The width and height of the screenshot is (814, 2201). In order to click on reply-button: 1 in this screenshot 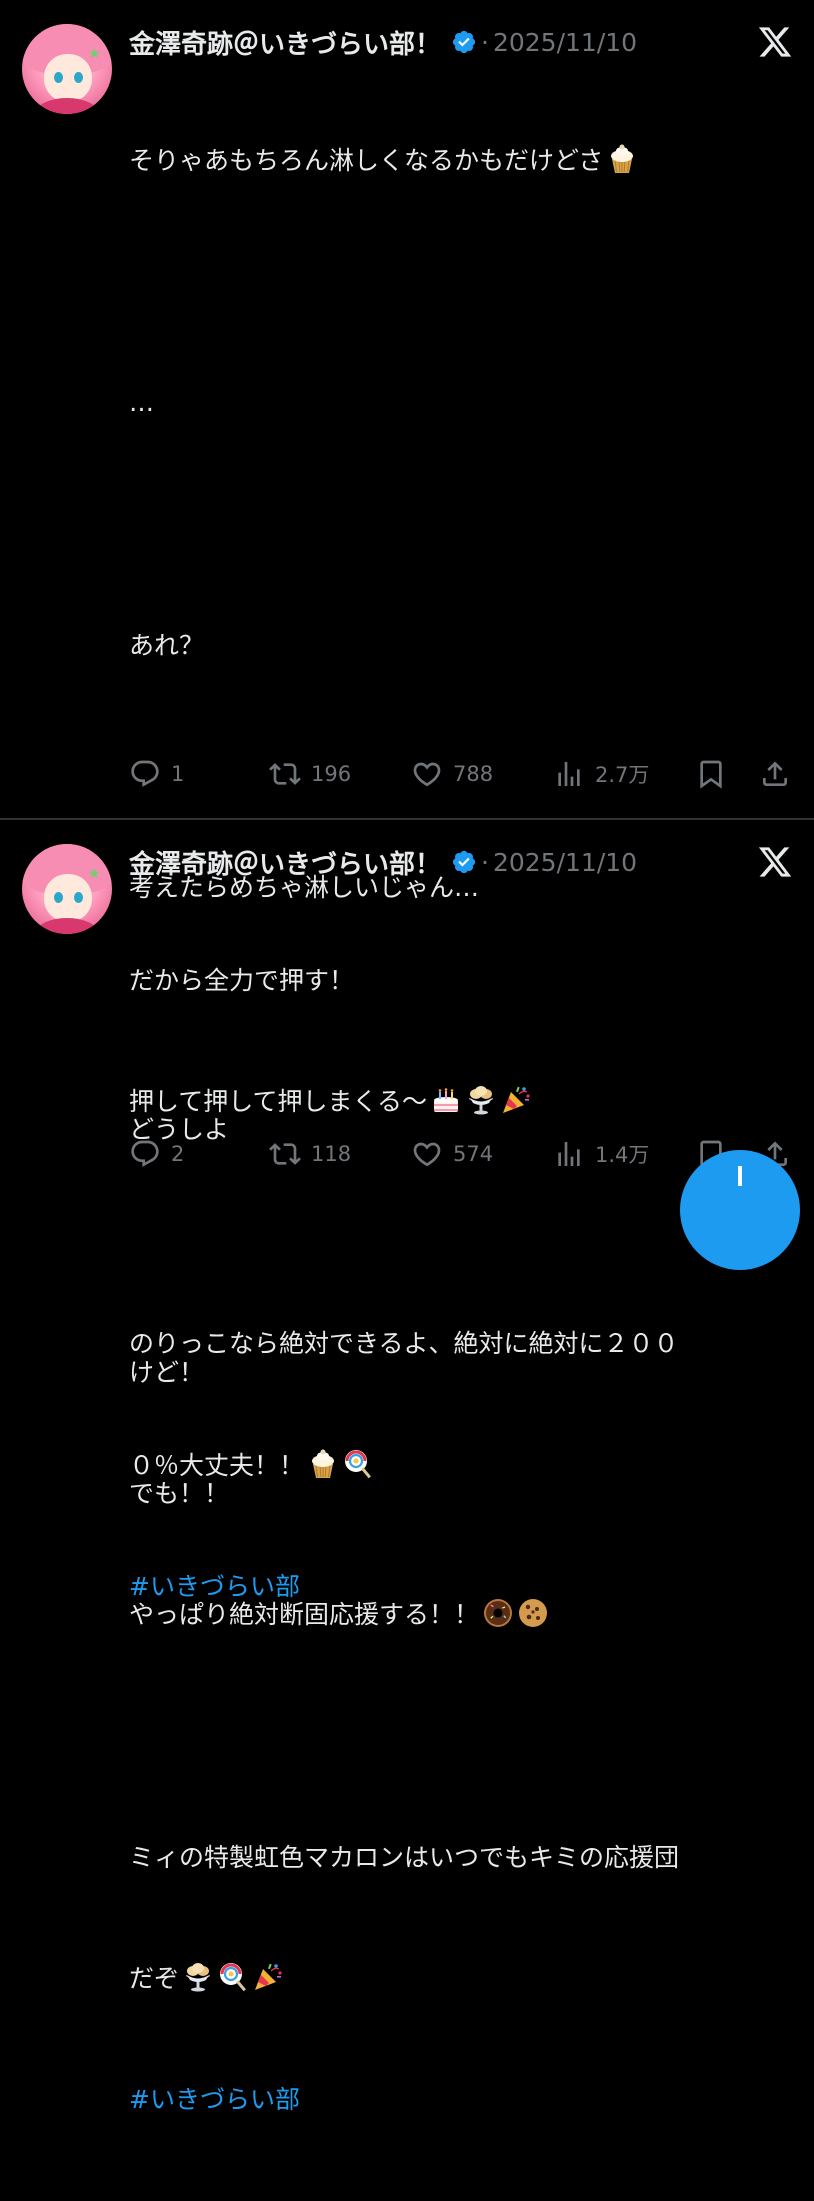, I will do `click(156, 774)`.